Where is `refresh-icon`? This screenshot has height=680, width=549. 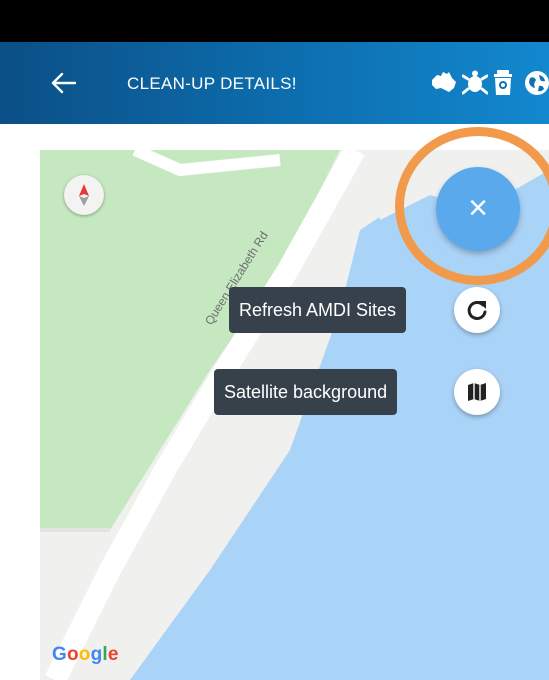
refresh-icon is located at coordinates (477, 310).